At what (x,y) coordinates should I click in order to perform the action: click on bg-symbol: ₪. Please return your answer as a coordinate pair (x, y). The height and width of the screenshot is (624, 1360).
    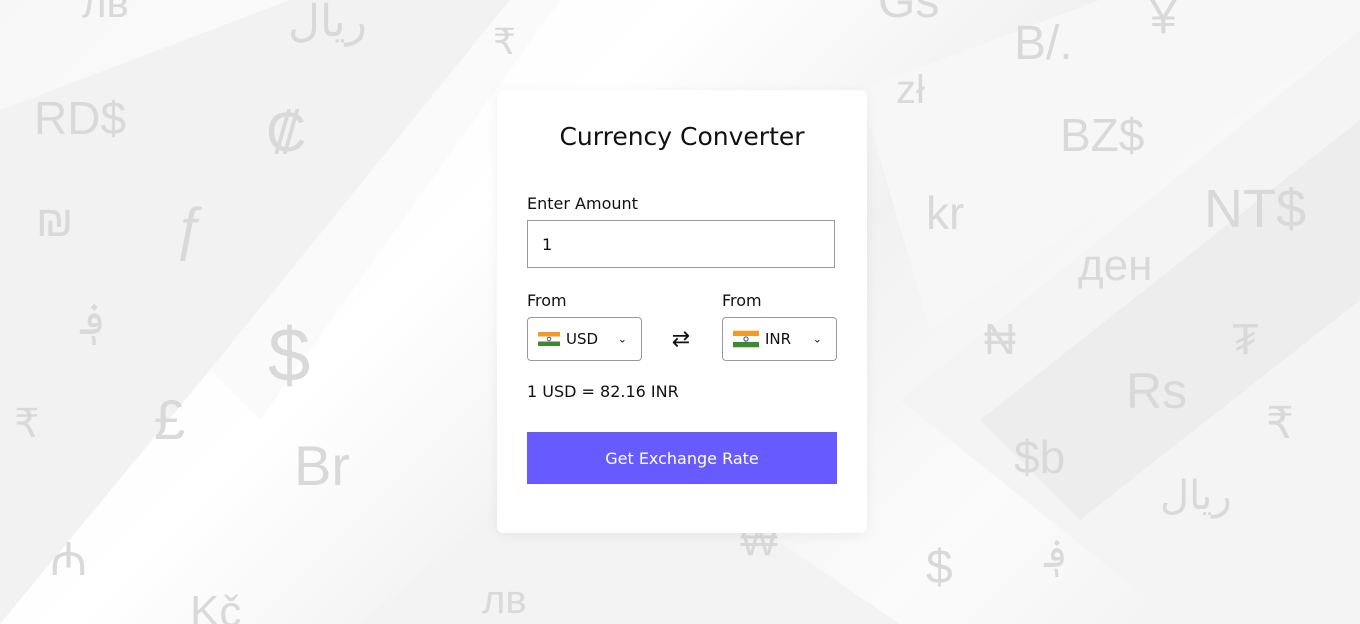
    Looking at the image, I should click on (55, 221).